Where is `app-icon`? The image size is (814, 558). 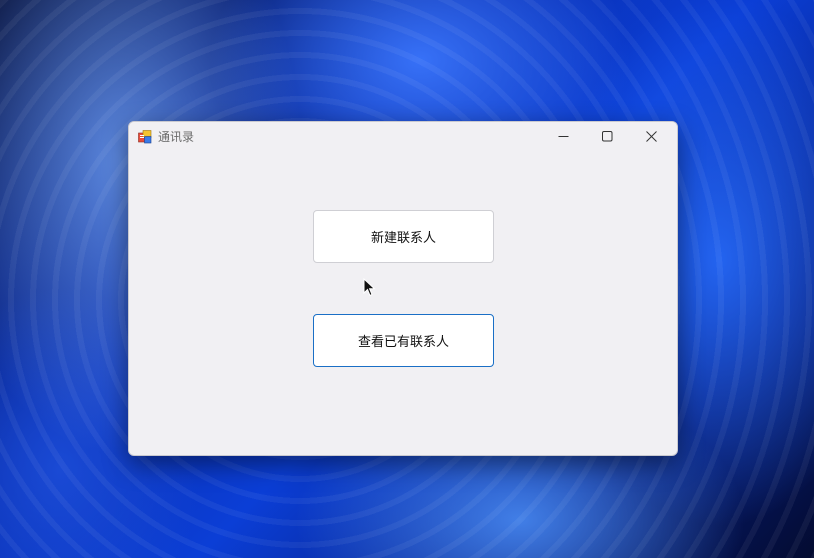 app-icon is located at coordinates (145, 136).